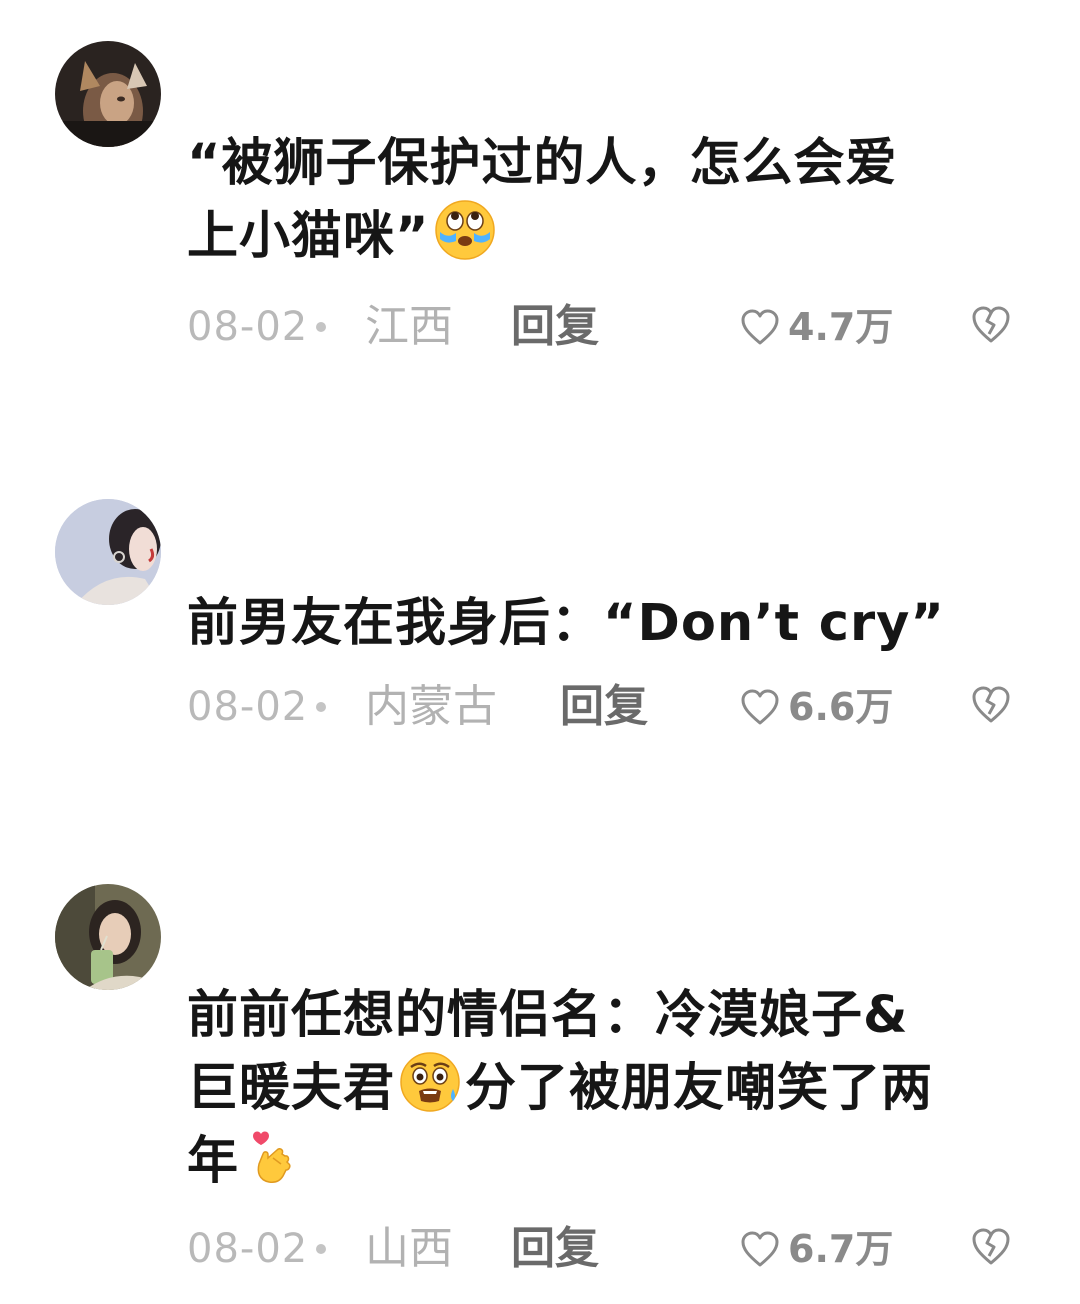  Describe the element at coordinates (617, 327) in the screenshot. I see `comment-meta: 08-02 江西 回复 4.7万` at that location.